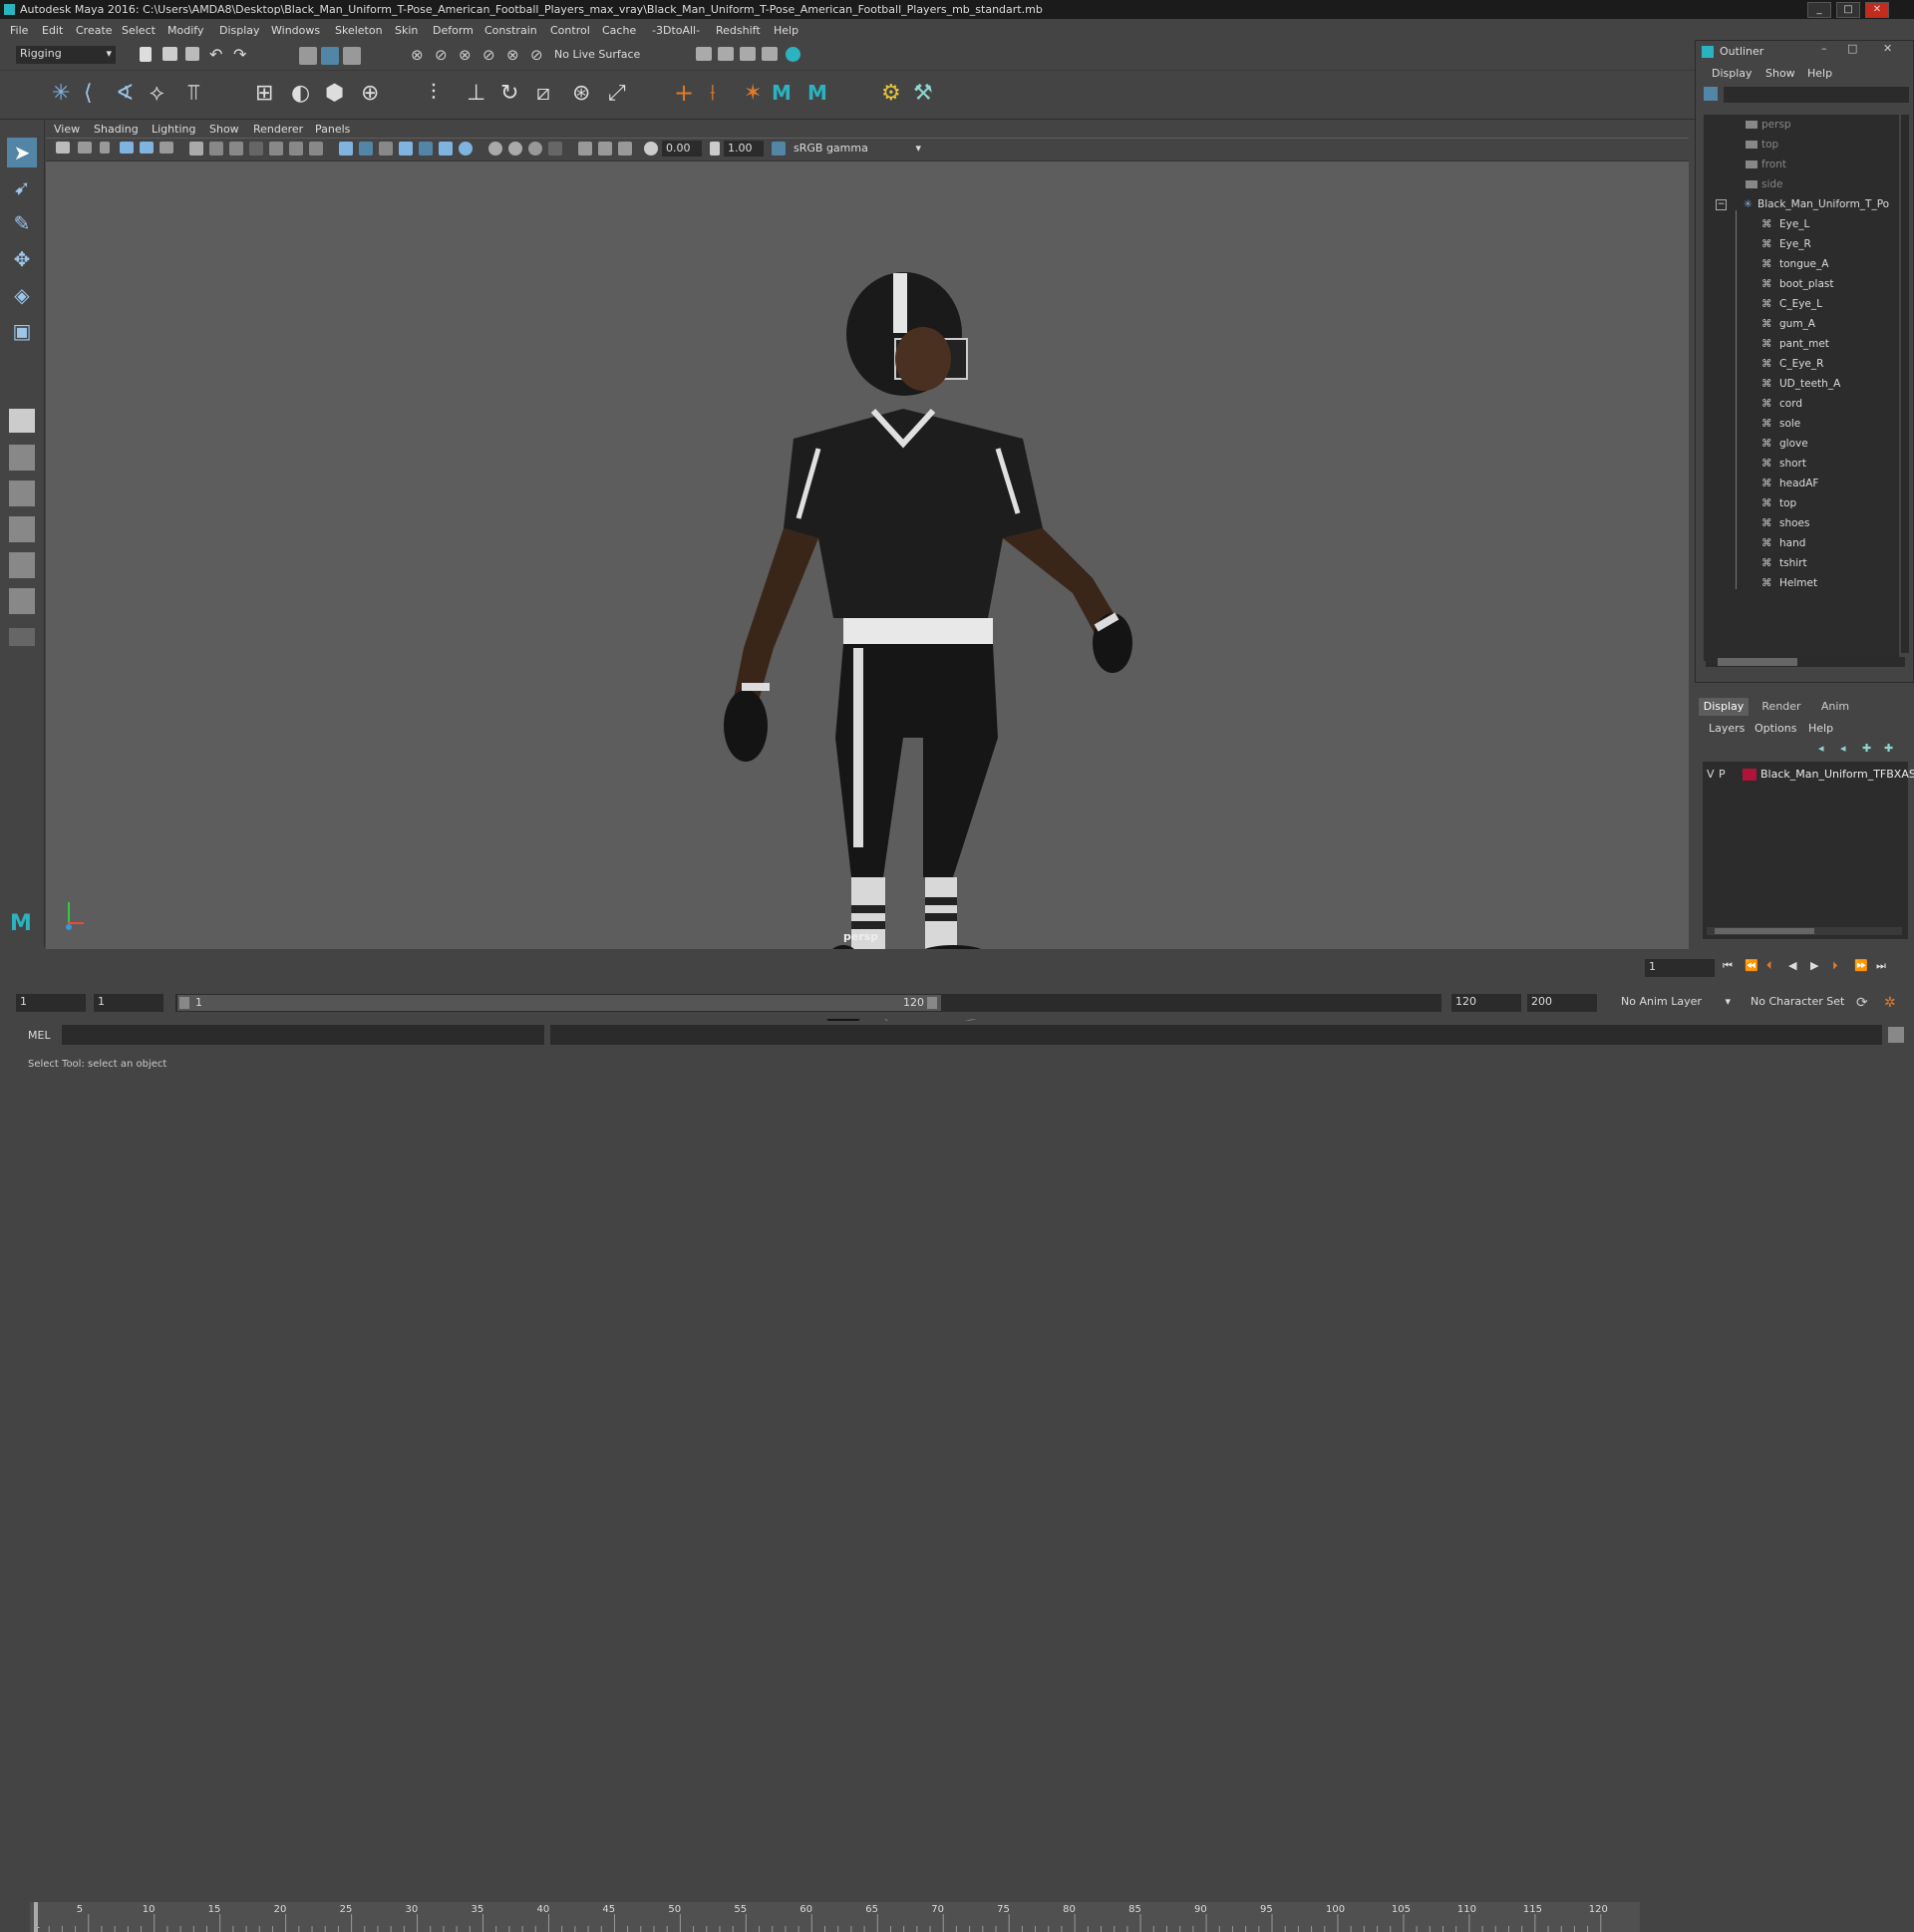 The image size is (1914, 1932). Describe the element at coordinates (1801, 404) in the screenshot. I see `list-item: ⌘ cord` at that location.